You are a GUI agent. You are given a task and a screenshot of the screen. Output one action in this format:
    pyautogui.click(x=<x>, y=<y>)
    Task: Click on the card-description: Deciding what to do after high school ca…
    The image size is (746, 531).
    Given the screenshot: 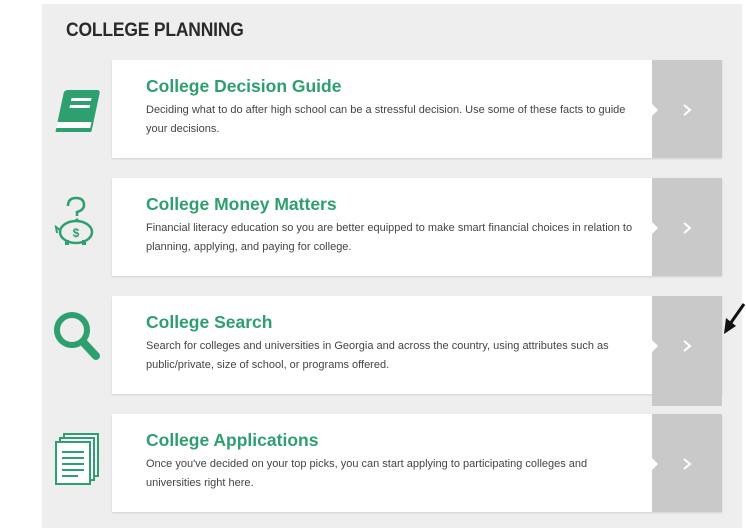 What is the action you would take?
    pyautogui.click(x=386, y=119)
    